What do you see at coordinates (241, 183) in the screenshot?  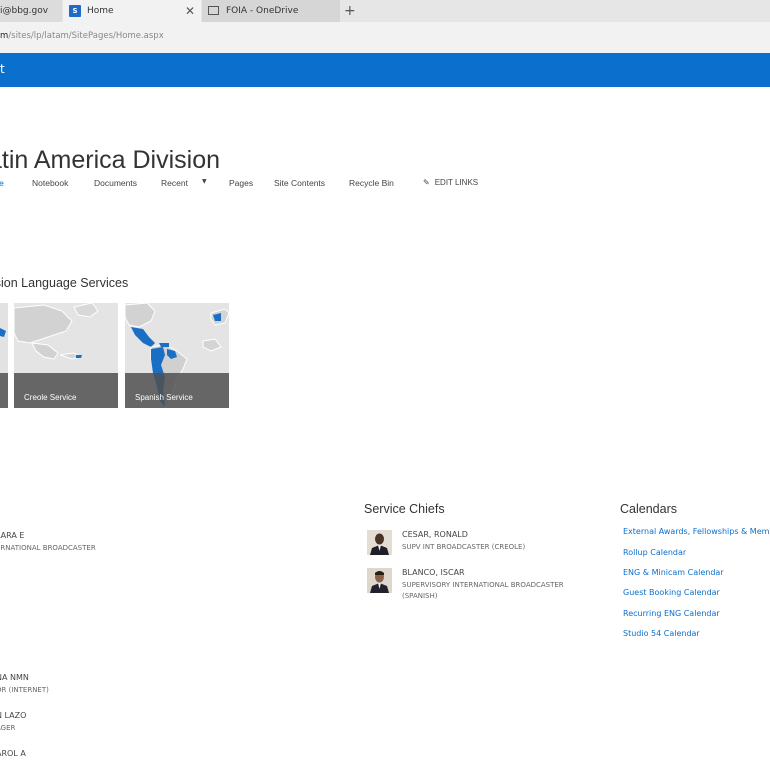 I see `nav-pages: Pages` at bounding box center [241, 183].